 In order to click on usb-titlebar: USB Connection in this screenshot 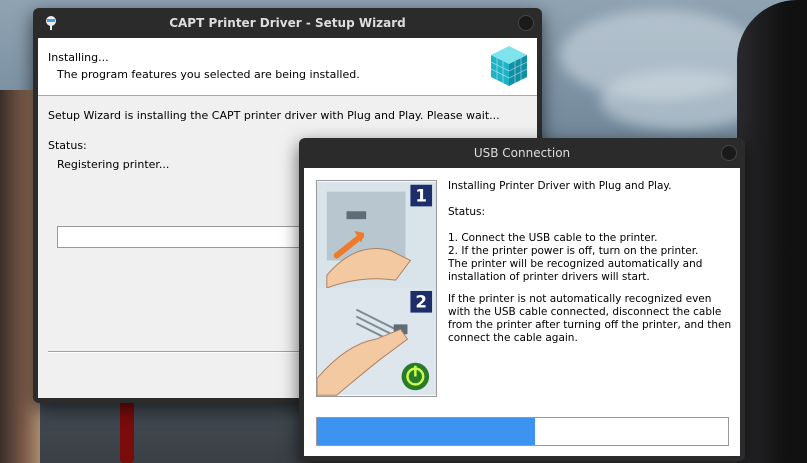, I will do `click(522, 153)`.